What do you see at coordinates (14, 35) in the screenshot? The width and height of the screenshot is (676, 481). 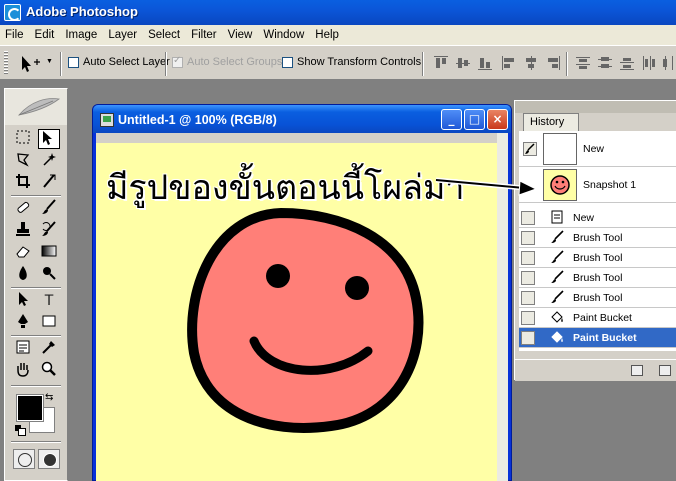 I see `menu-file: File` at bounding box center [14, 35].